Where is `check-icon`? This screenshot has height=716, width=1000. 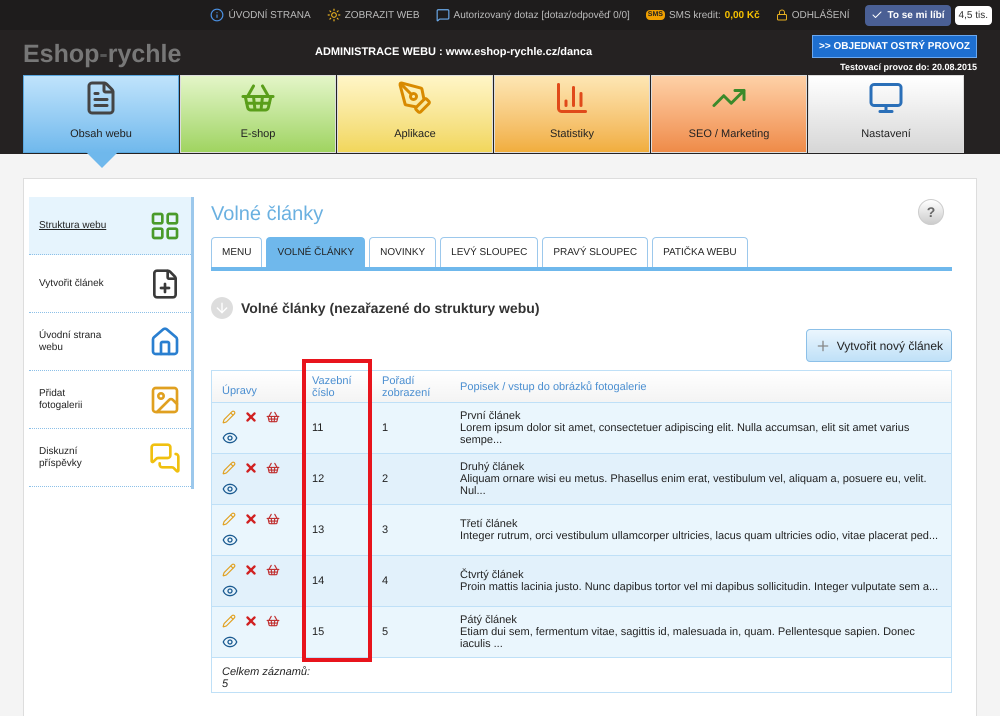
check-icon is located at coordinates (877, 15).